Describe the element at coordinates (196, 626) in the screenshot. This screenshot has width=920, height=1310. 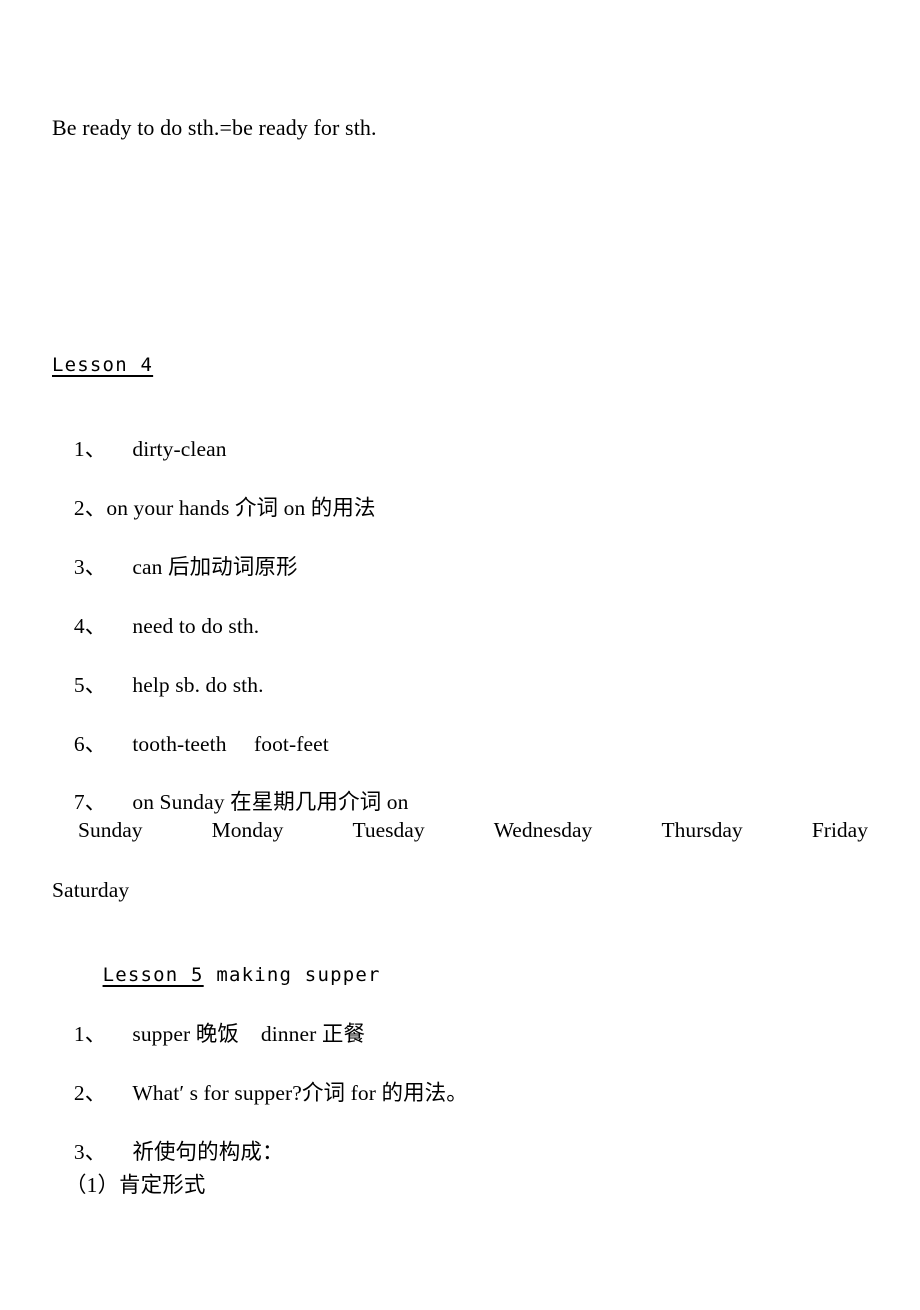
I see `list-text: need to do sth.` at that location.